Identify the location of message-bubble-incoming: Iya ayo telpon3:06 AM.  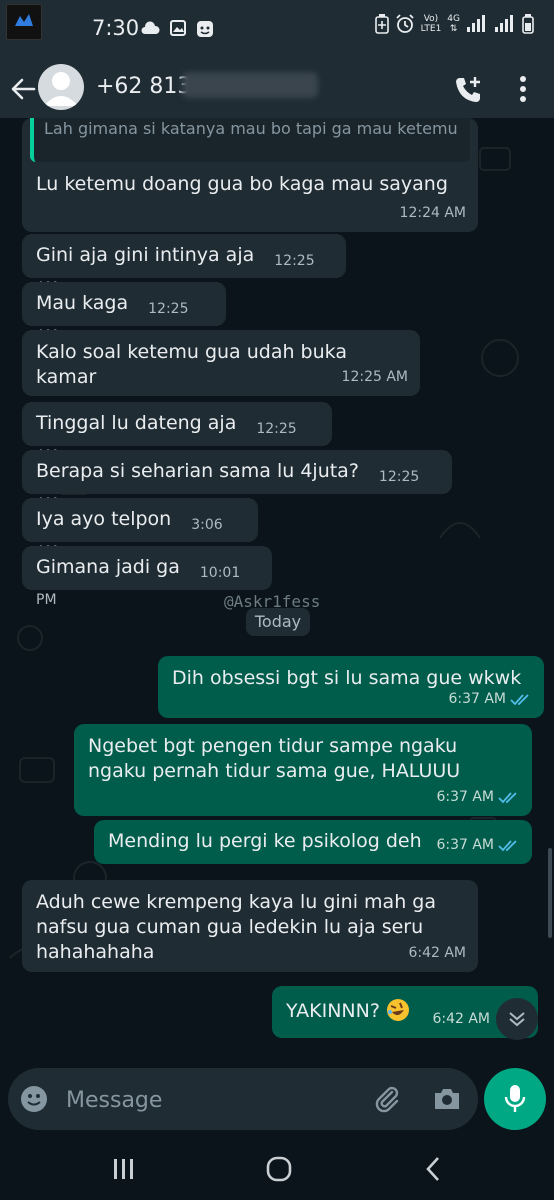
(140, 529).